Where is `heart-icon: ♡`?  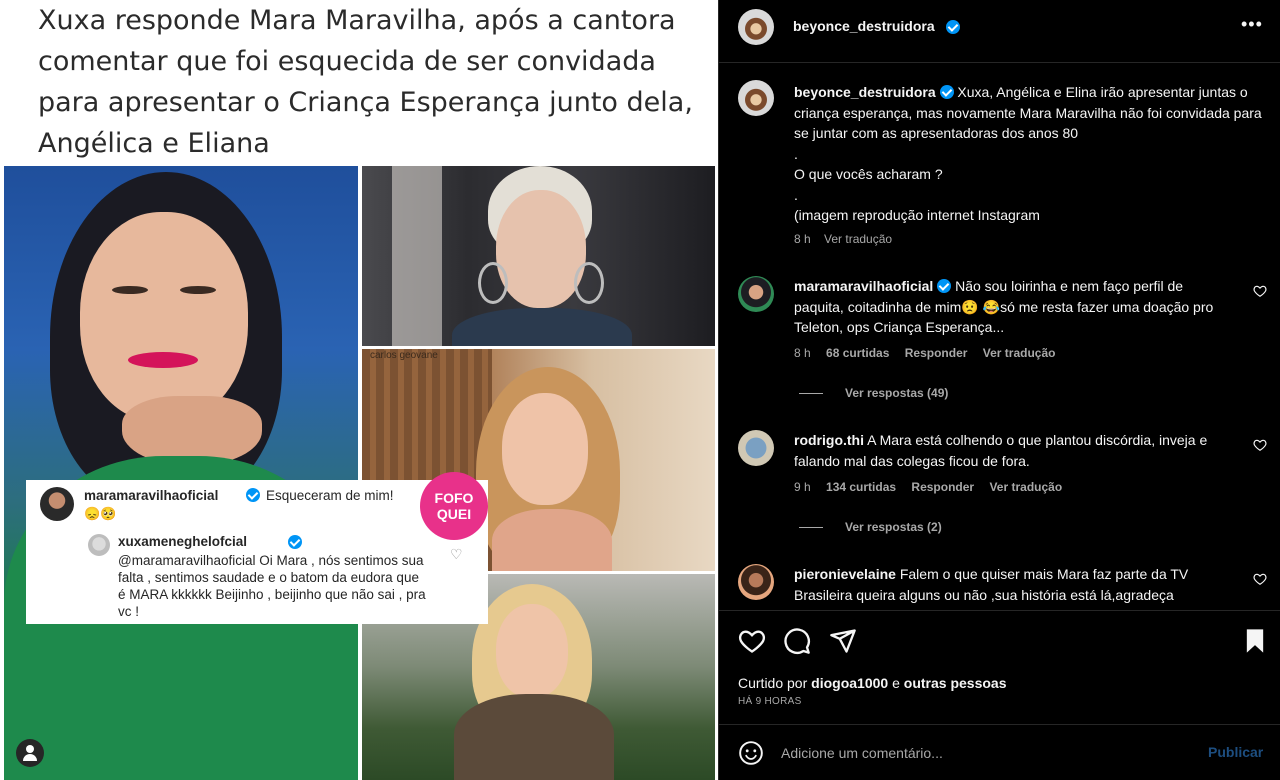
heart-icon: ♡ is located at coordinates (456, 554).